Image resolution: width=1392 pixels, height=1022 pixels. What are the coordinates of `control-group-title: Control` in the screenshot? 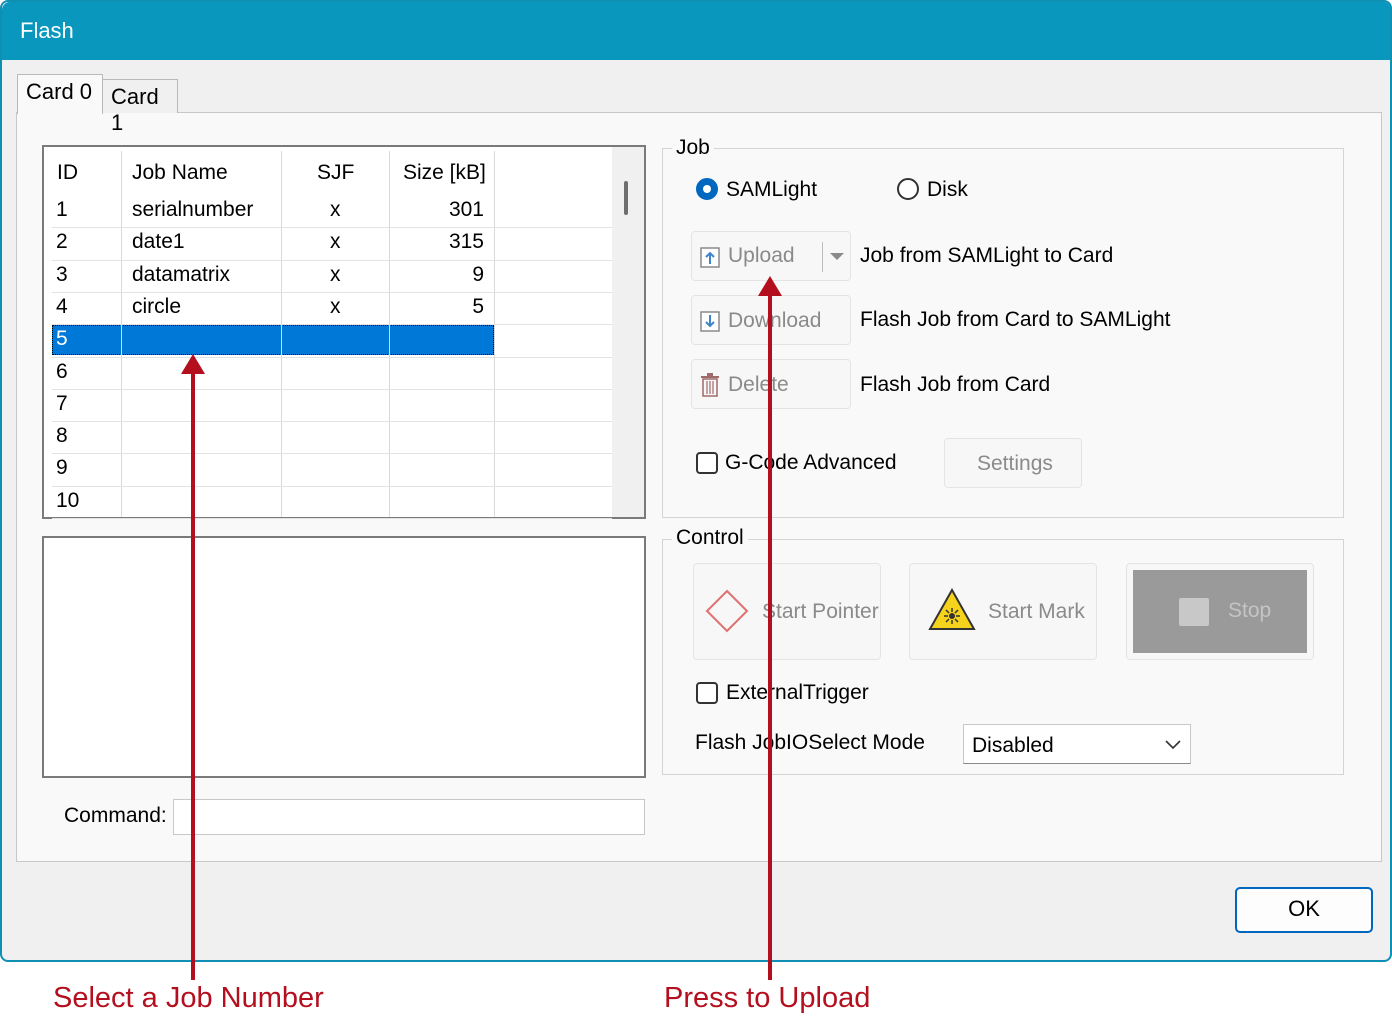 It's located at (710, 538).